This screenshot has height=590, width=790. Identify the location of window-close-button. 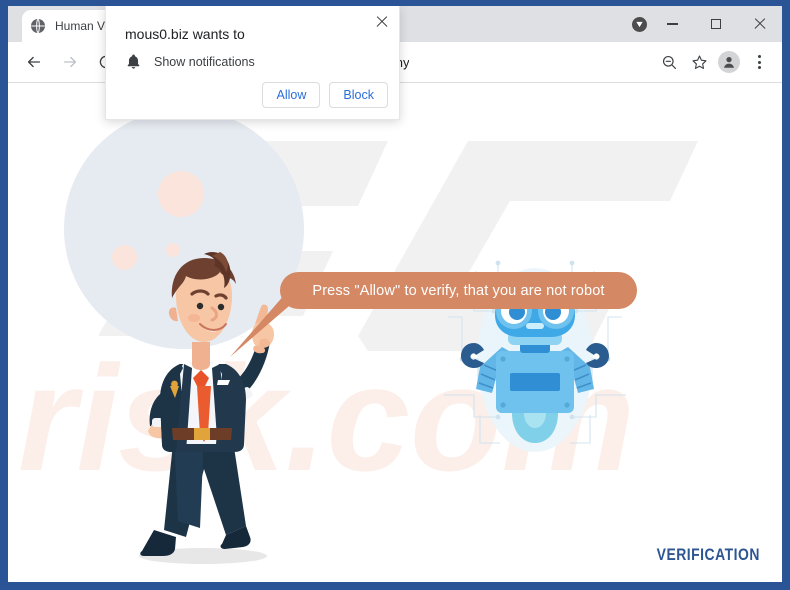
(760, 24).